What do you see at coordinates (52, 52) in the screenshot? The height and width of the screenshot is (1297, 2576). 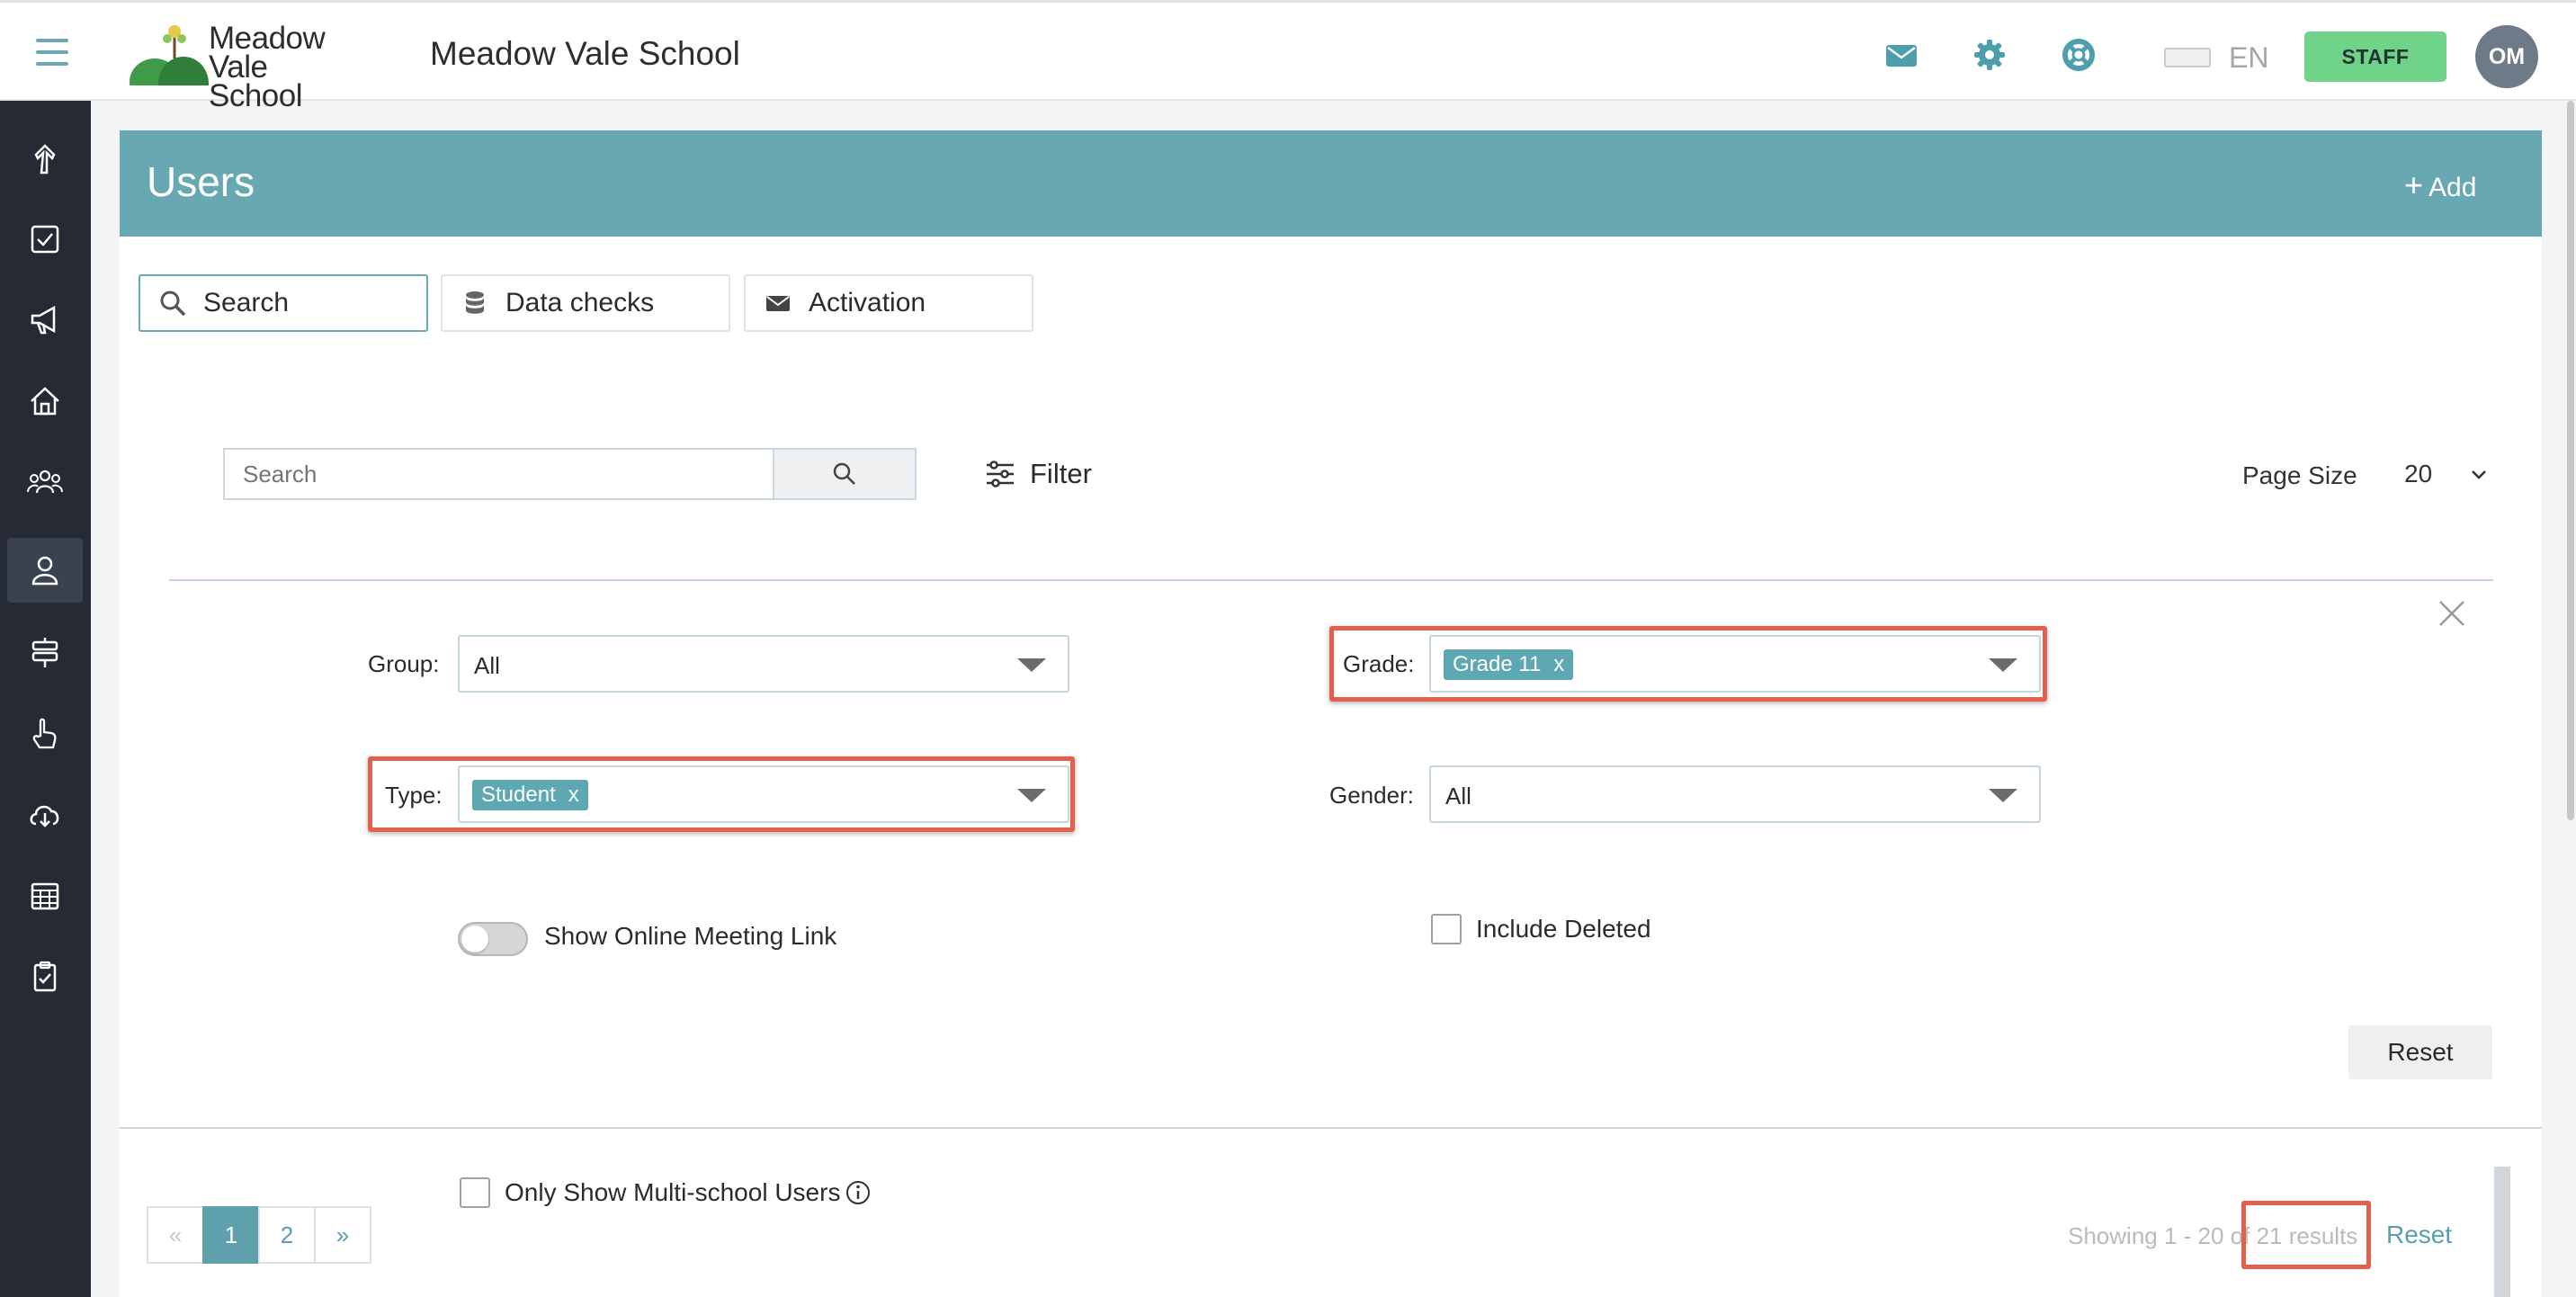 I see `hamburger-menu-icon` at bounding box center [52, 52].